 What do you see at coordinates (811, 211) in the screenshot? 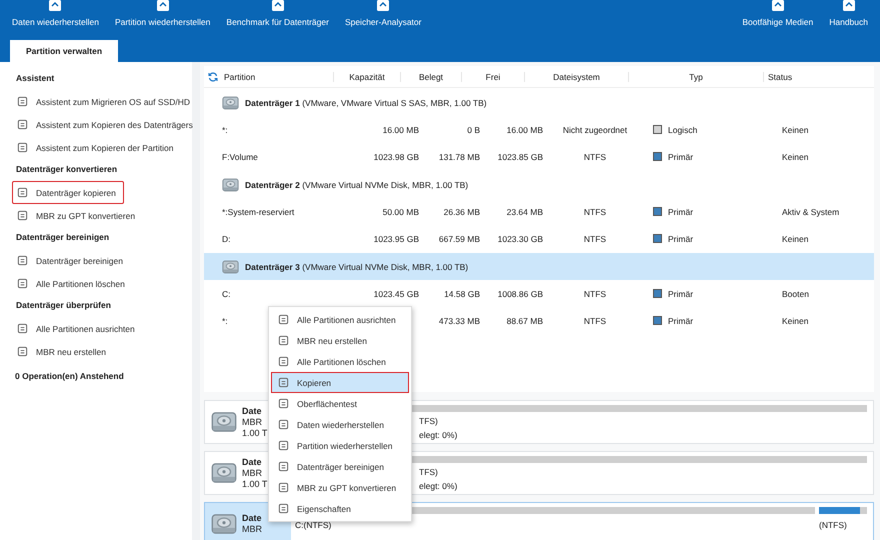
I see `table-cell: Aktiv & System` at bounding box center [811, 211].